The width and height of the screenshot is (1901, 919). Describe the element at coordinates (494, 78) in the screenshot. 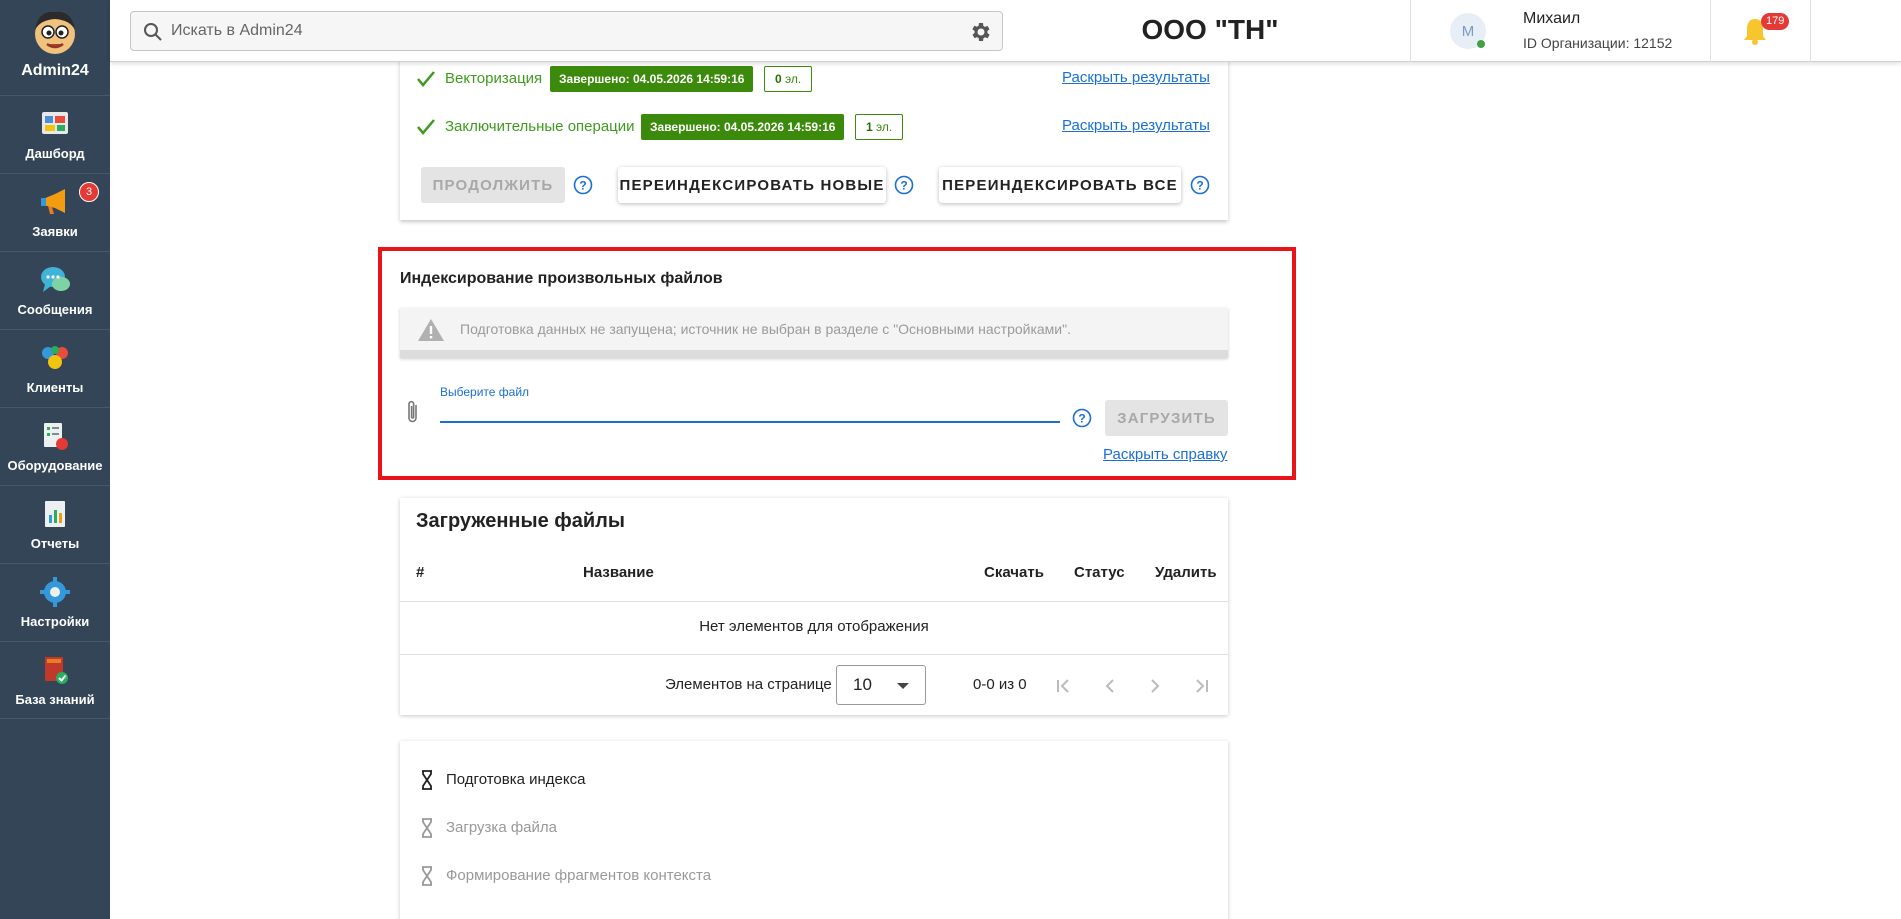

I see `stage-name: Векторизация` at that location.